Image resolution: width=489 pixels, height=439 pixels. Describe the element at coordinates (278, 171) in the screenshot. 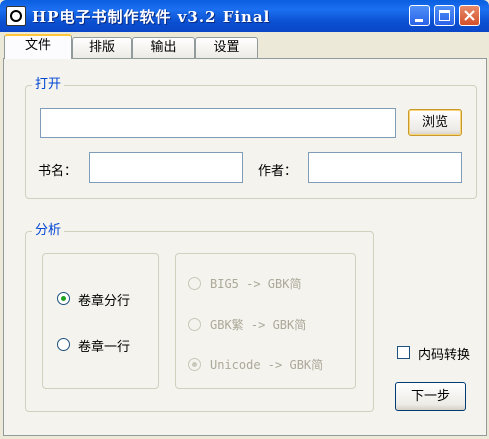

I see `author-label: 作者：` at that location.